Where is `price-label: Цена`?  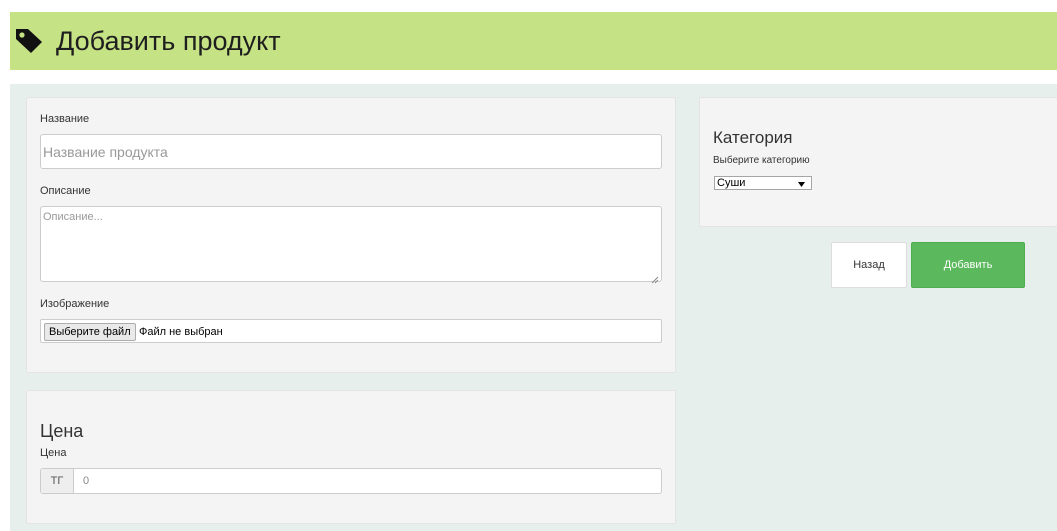
price-label: Цена is located at coordinates (53, 453).